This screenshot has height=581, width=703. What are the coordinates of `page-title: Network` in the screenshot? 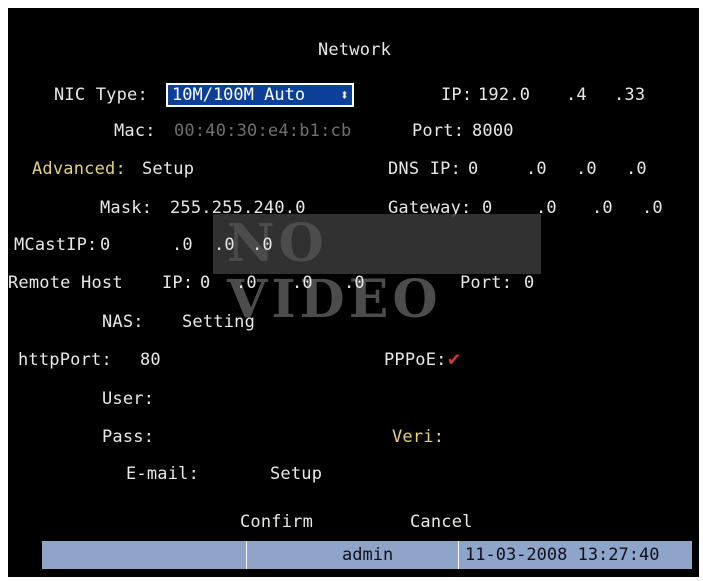 It's located at (355, 50).